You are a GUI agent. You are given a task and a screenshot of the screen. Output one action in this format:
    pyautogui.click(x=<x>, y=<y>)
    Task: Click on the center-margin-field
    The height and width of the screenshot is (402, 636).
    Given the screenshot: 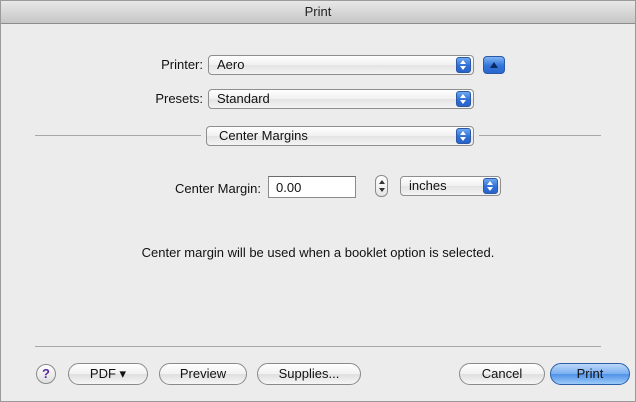 What is the action you would take?
    pyautogui.click(x=312, y=187)
    